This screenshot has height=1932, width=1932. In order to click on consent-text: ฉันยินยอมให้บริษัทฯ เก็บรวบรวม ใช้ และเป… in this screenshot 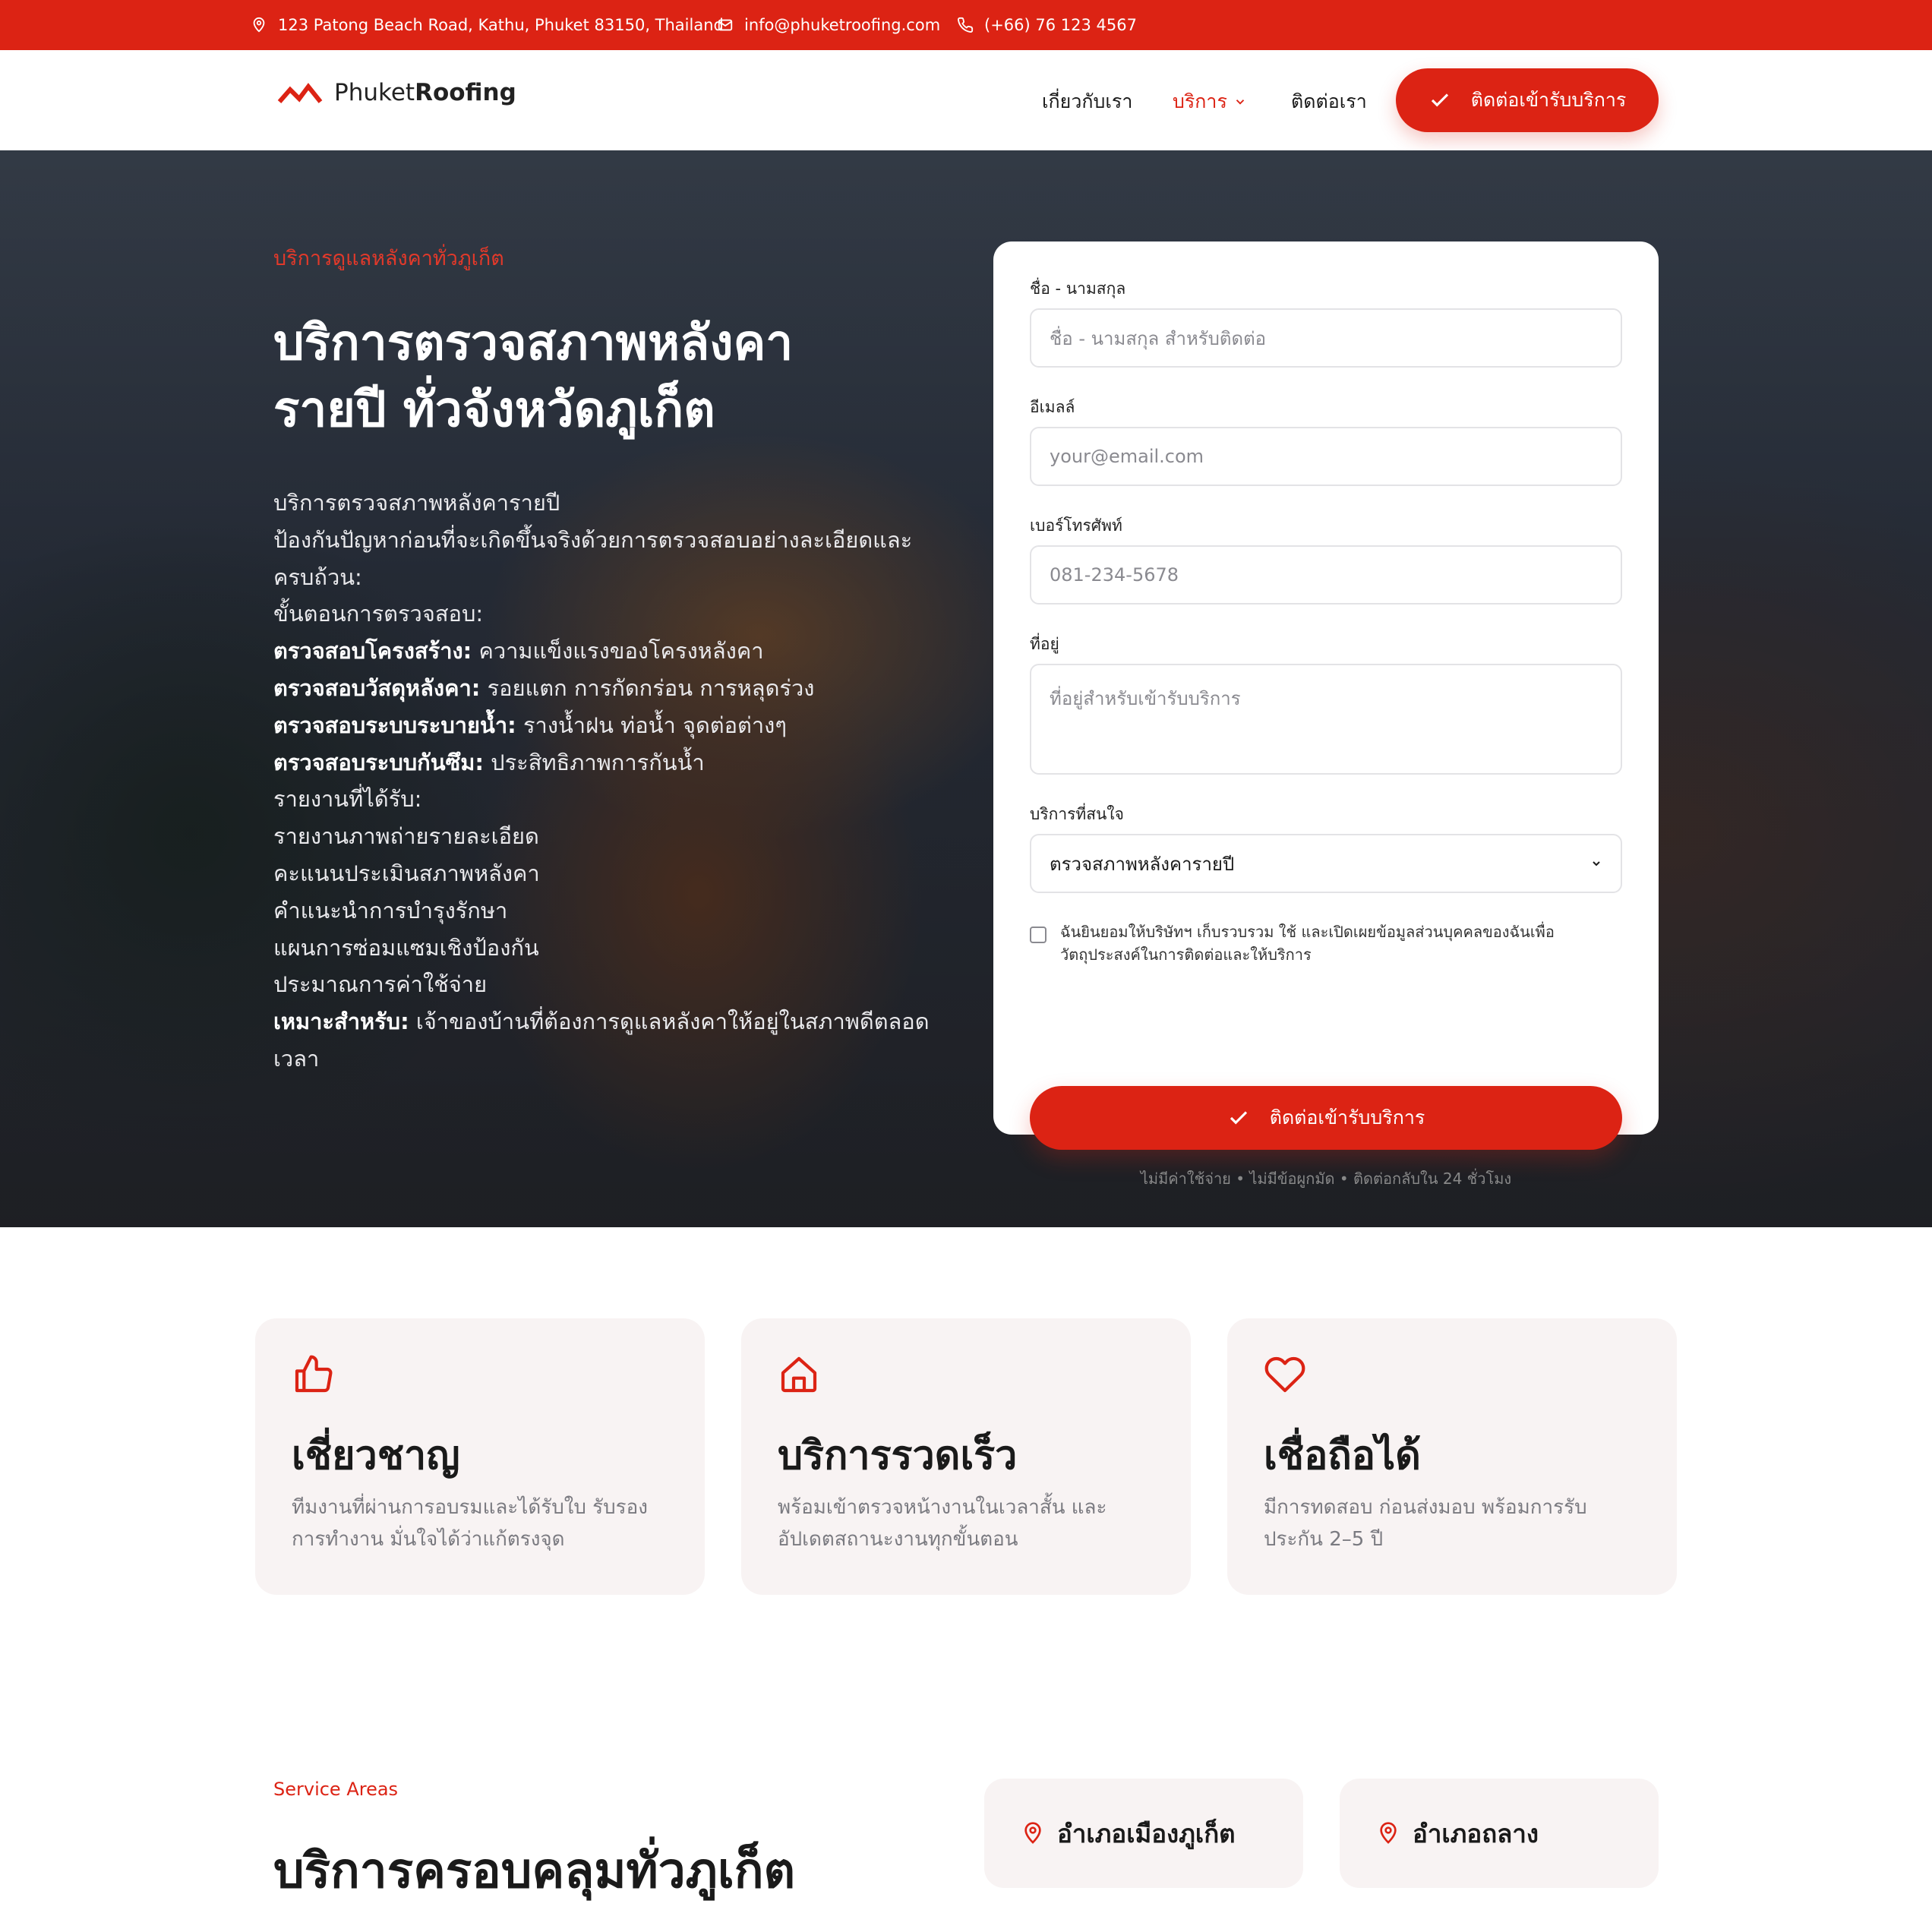, I will do `click(1307, 943)`.